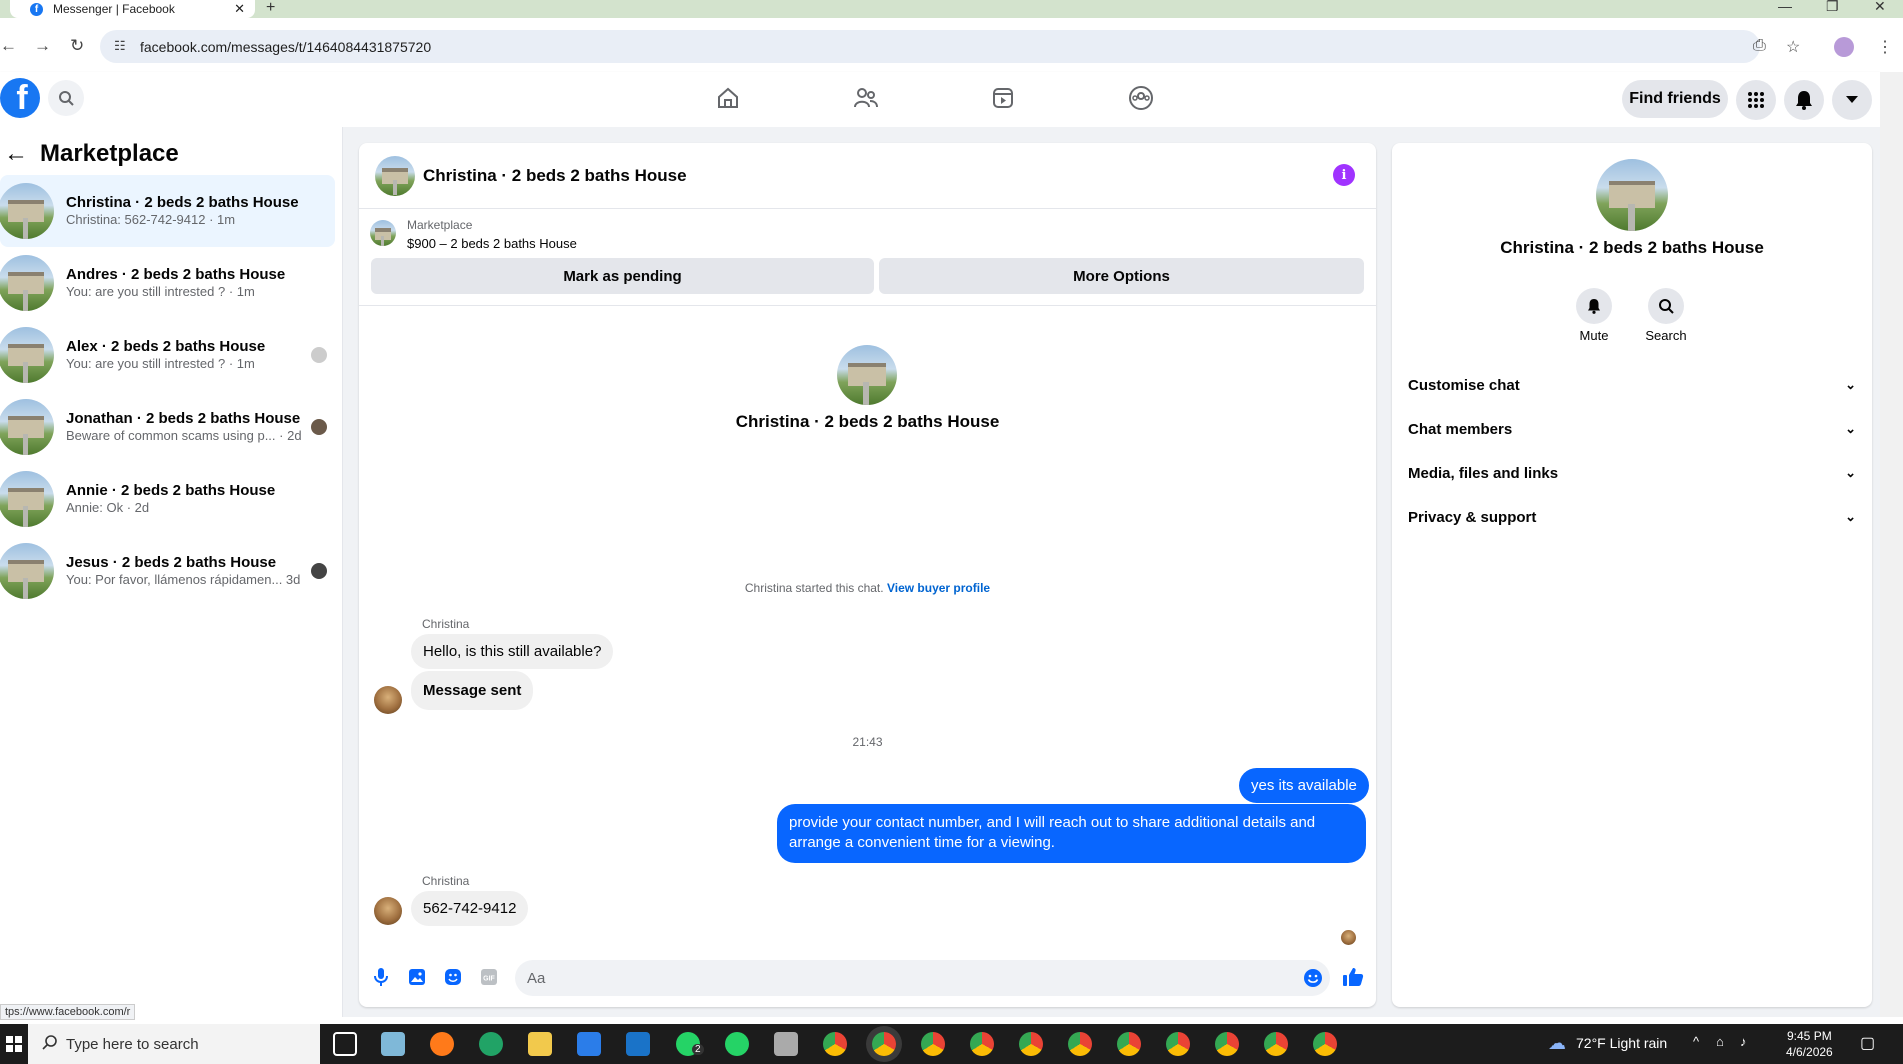  Describe the element at coordinates (1632, 517) in the screenshot. I see `section-privacy-support: Privacy & support ⌄` at that location.